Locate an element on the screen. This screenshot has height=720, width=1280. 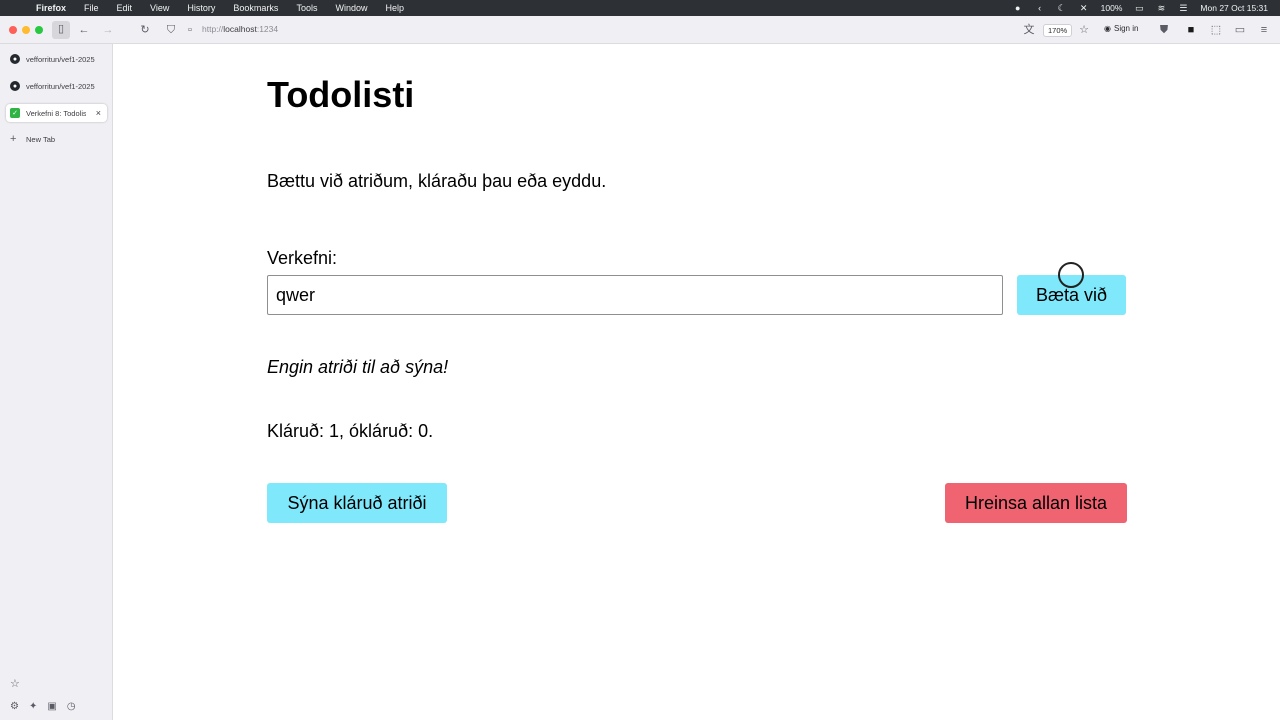
sign-in-label: Sign in is located at coordinates (1126, 28).